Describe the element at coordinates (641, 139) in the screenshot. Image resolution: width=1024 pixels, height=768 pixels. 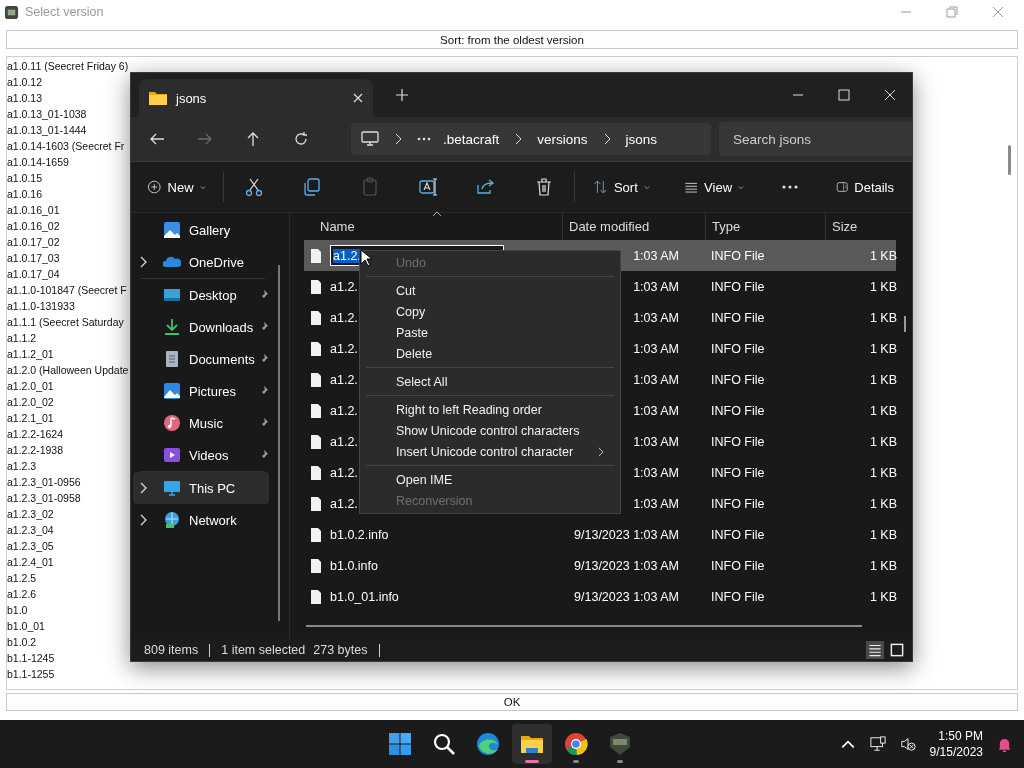
I see `breadcrumb-item: jsons` at that location.